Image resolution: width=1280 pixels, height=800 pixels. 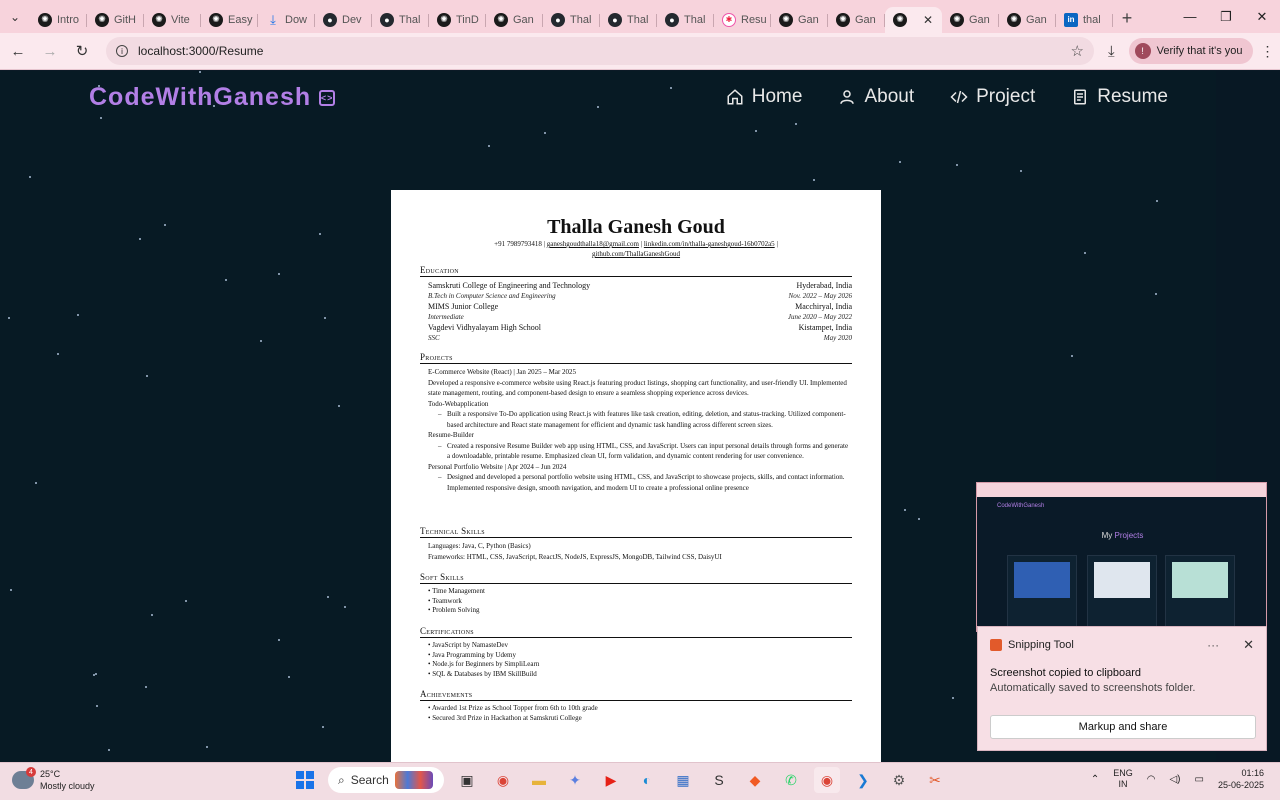 I want to click on close-tab-icon: ✕, so click(x=928, y=20).